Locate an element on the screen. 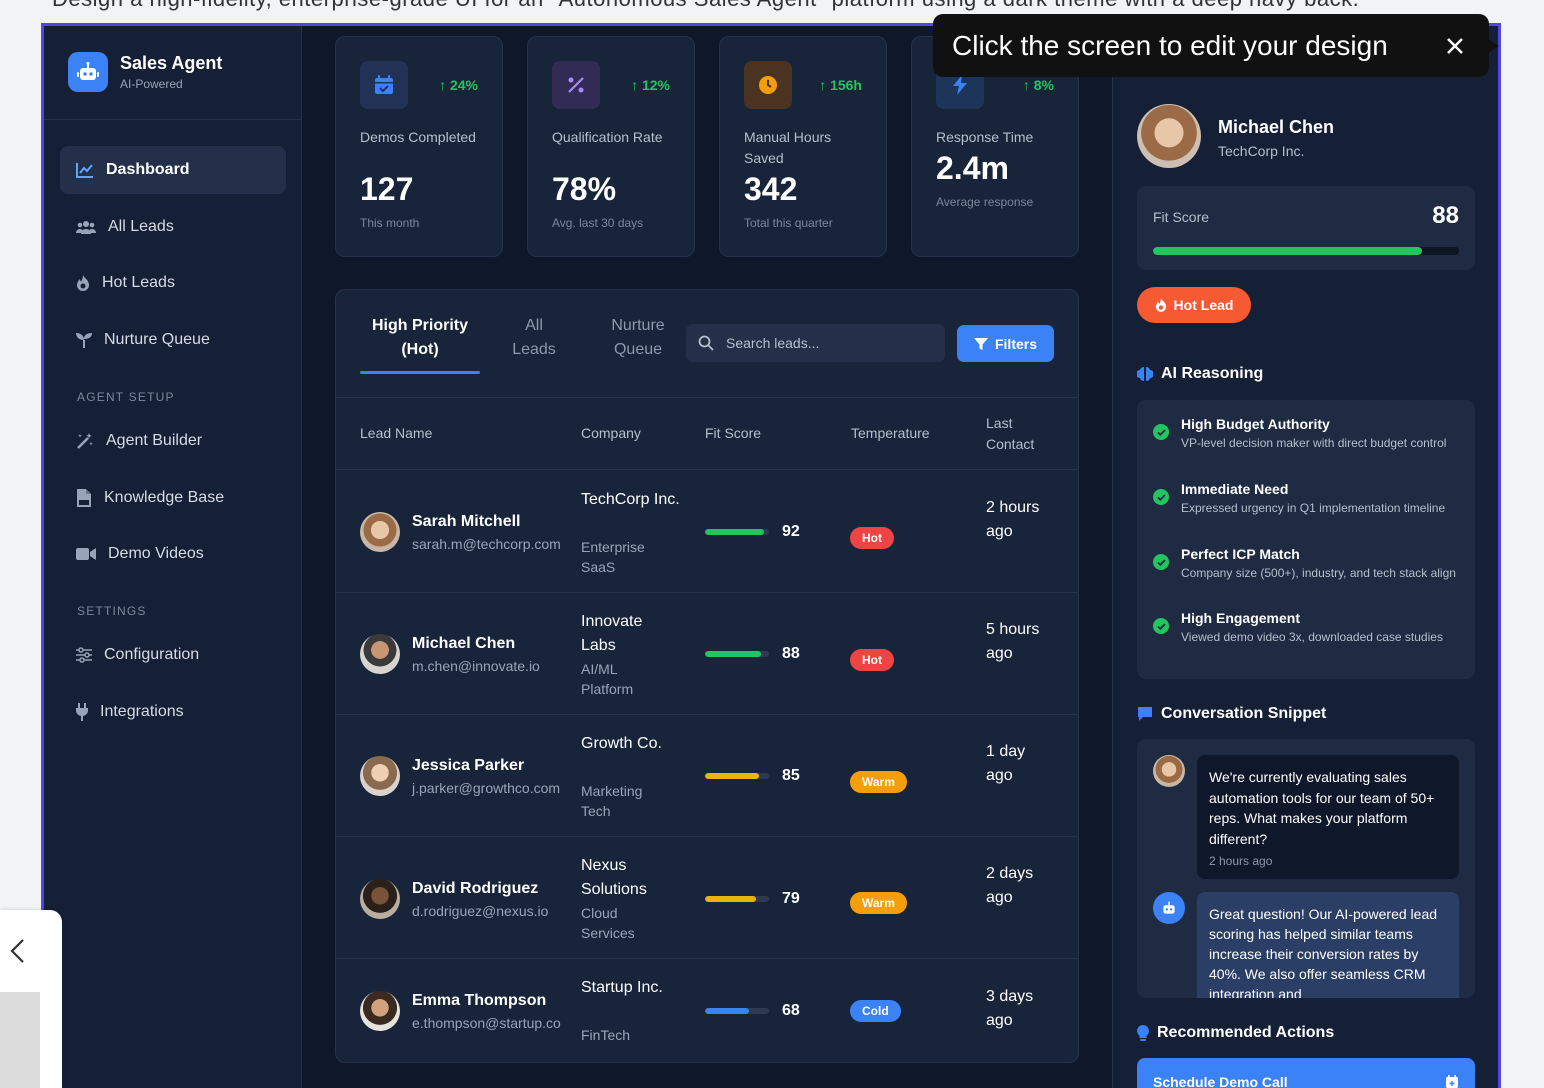  stat-label: Manual Hours Saved is located at coordinates (788, 147).